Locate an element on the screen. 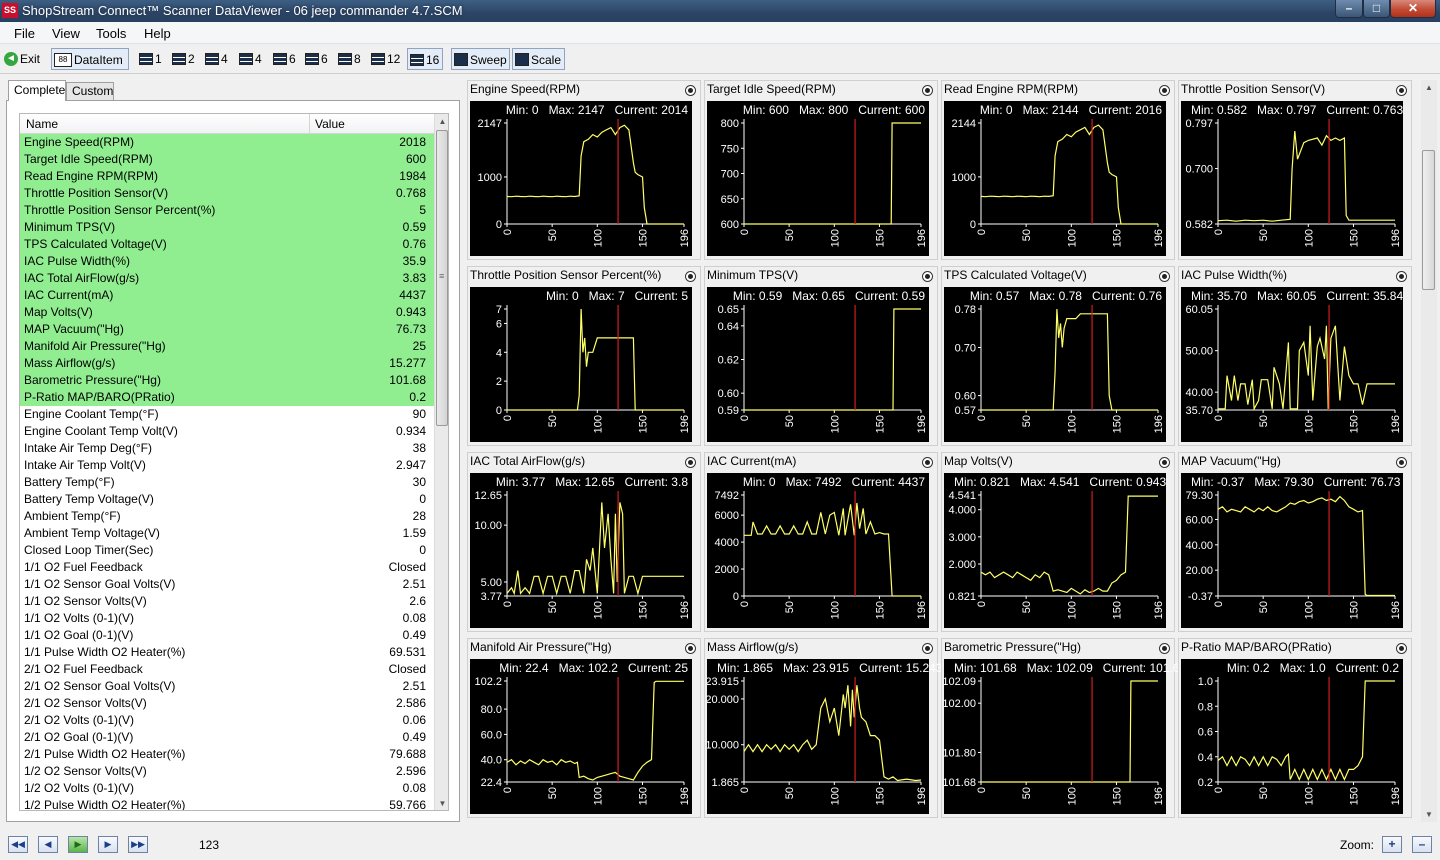 The height and width of the screenshot is (860, 1440). nav-next-button: ▶ is located at coordinates (108, 844).